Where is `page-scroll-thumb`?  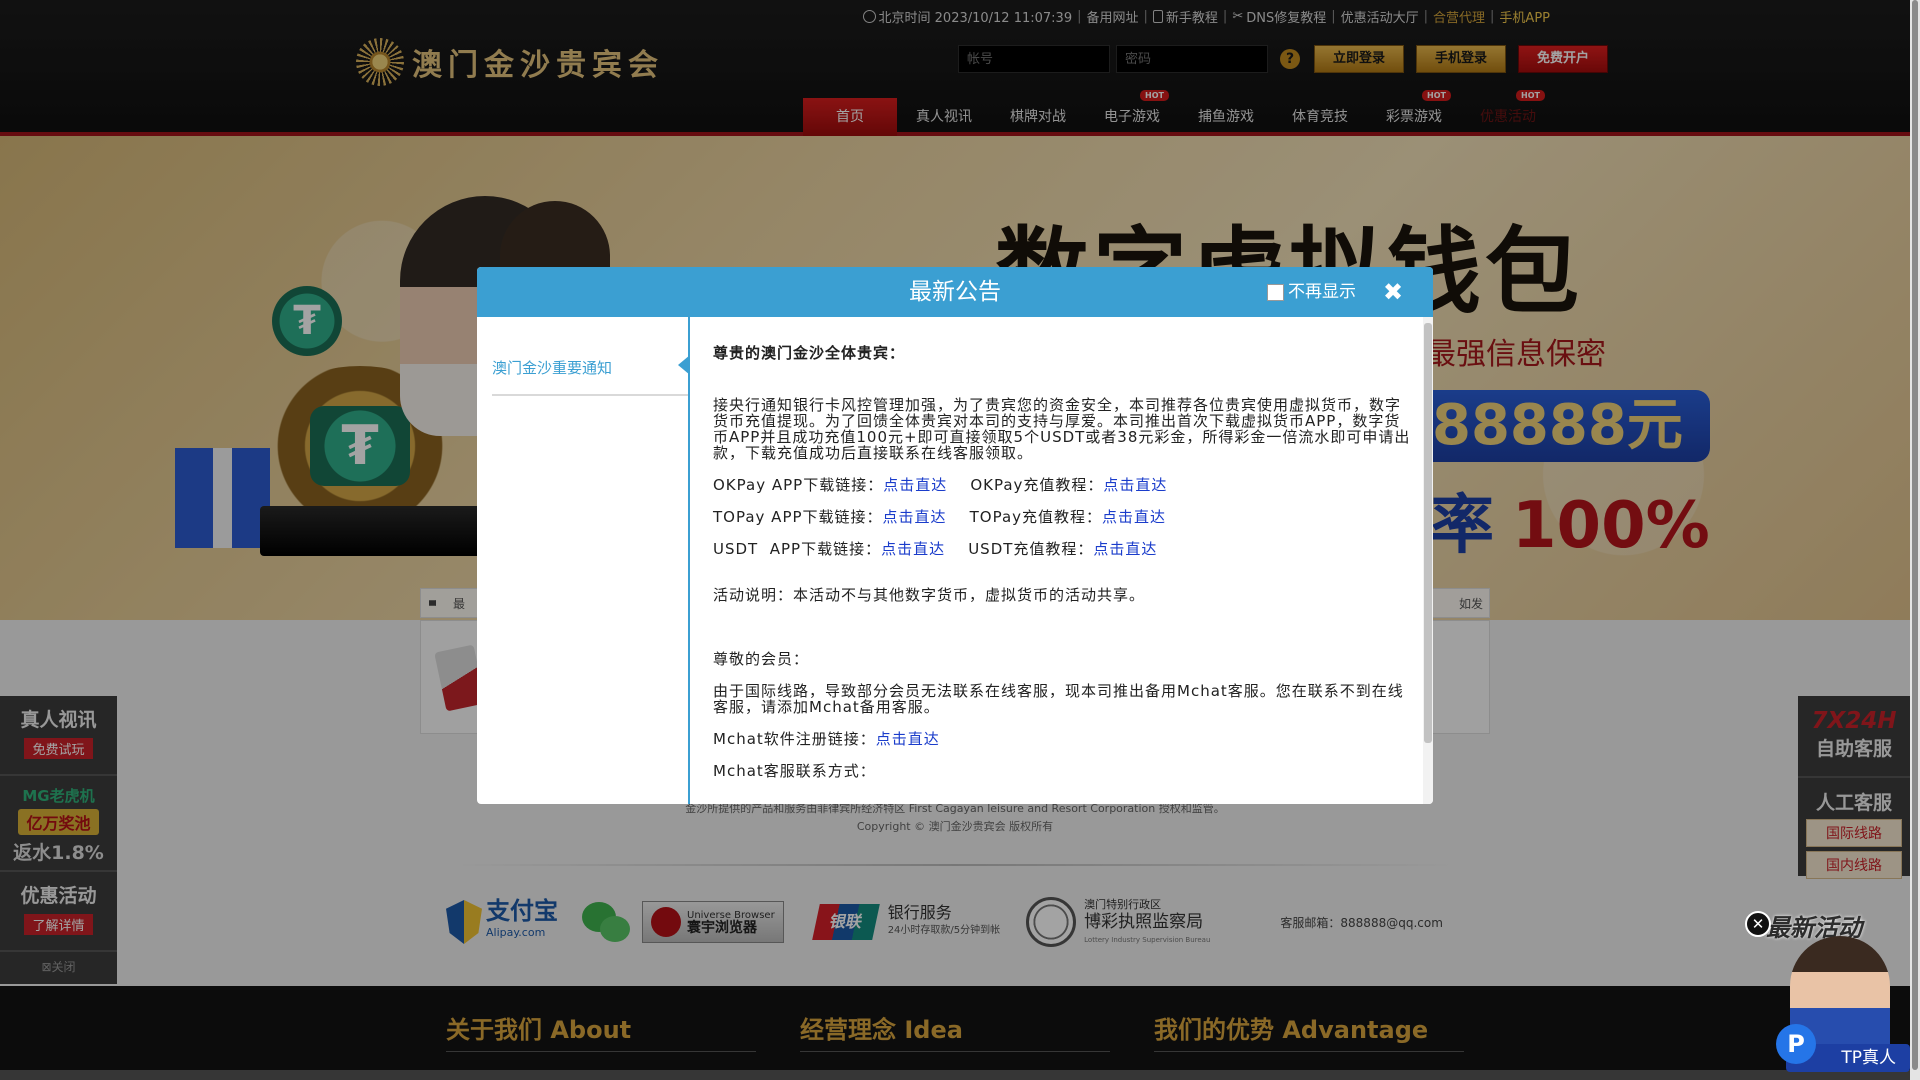
page-scroll-thumb is located at coordinates (1915, 535).